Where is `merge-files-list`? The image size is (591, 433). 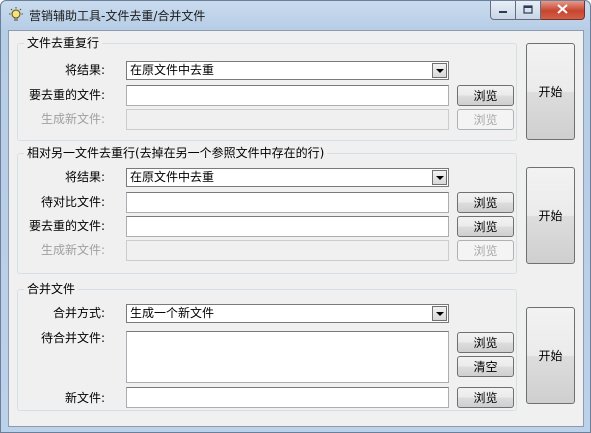 merge-files-list is located at coordinates (287, 357).